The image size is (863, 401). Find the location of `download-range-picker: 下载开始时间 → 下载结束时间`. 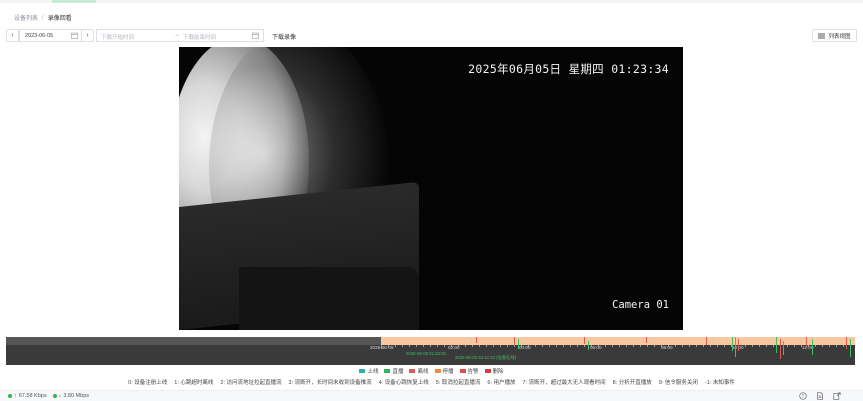

download-range-picker: 下载开始时间 → 下载结束时间 is located at coordinates (180, 35).